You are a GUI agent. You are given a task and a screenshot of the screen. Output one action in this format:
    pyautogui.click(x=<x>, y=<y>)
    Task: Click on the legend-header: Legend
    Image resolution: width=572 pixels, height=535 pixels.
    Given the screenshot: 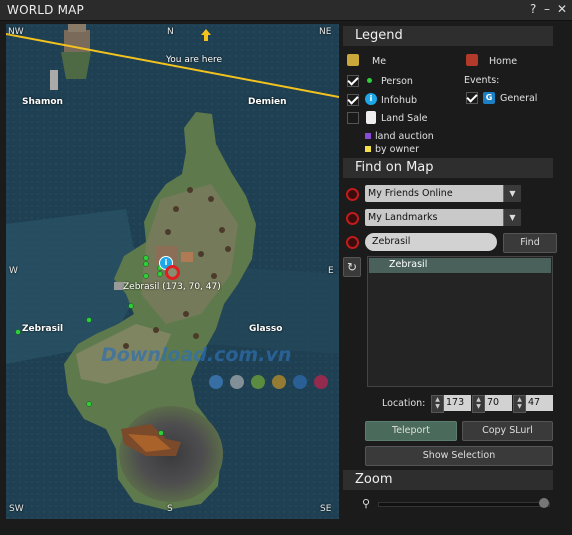 What is the action you would take?
    pyautogui.click(x=448, y=36)
    